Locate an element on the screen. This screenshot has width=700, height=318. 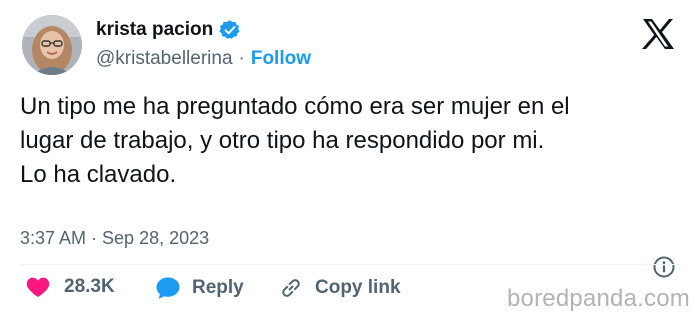
reply-bubble-icon is located at coordinates (168, 288).